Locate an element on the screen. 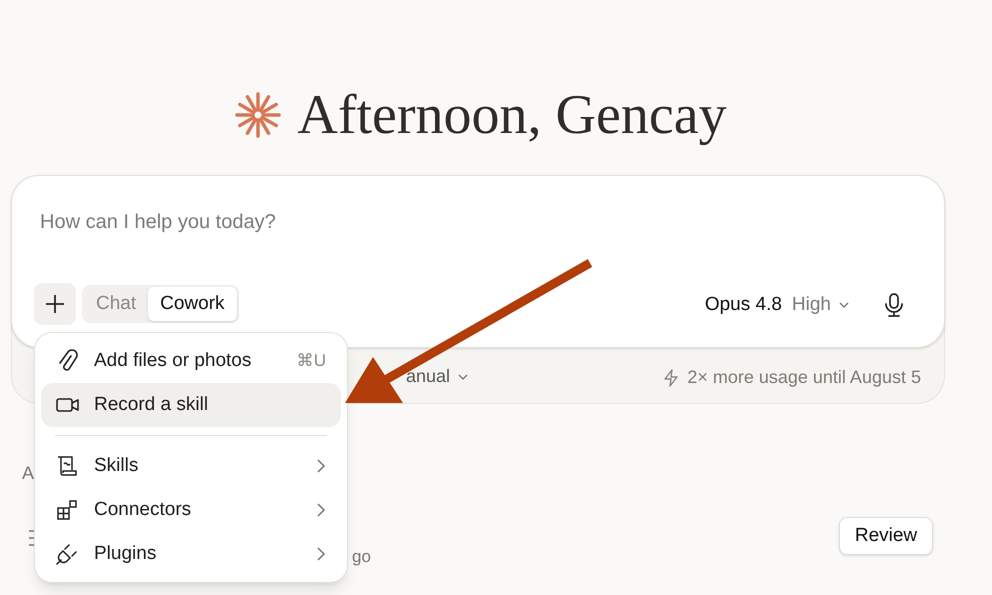 This screenshot has width=992, height=595. prompt-field: How can I help you today? is located at coordinates (470, 222).